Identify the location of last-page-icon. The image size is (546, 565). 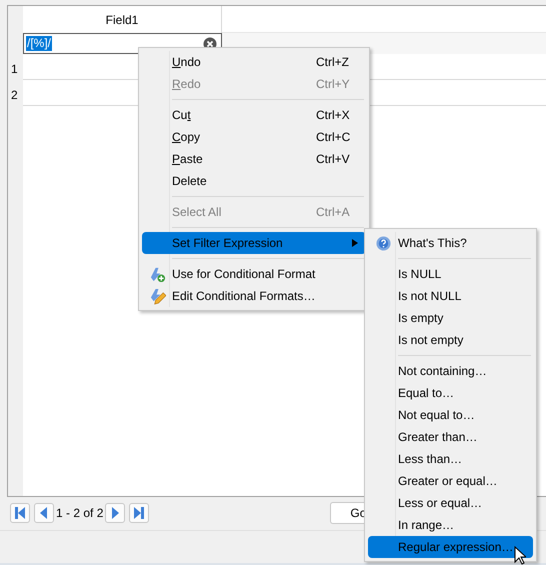
(139, 513).